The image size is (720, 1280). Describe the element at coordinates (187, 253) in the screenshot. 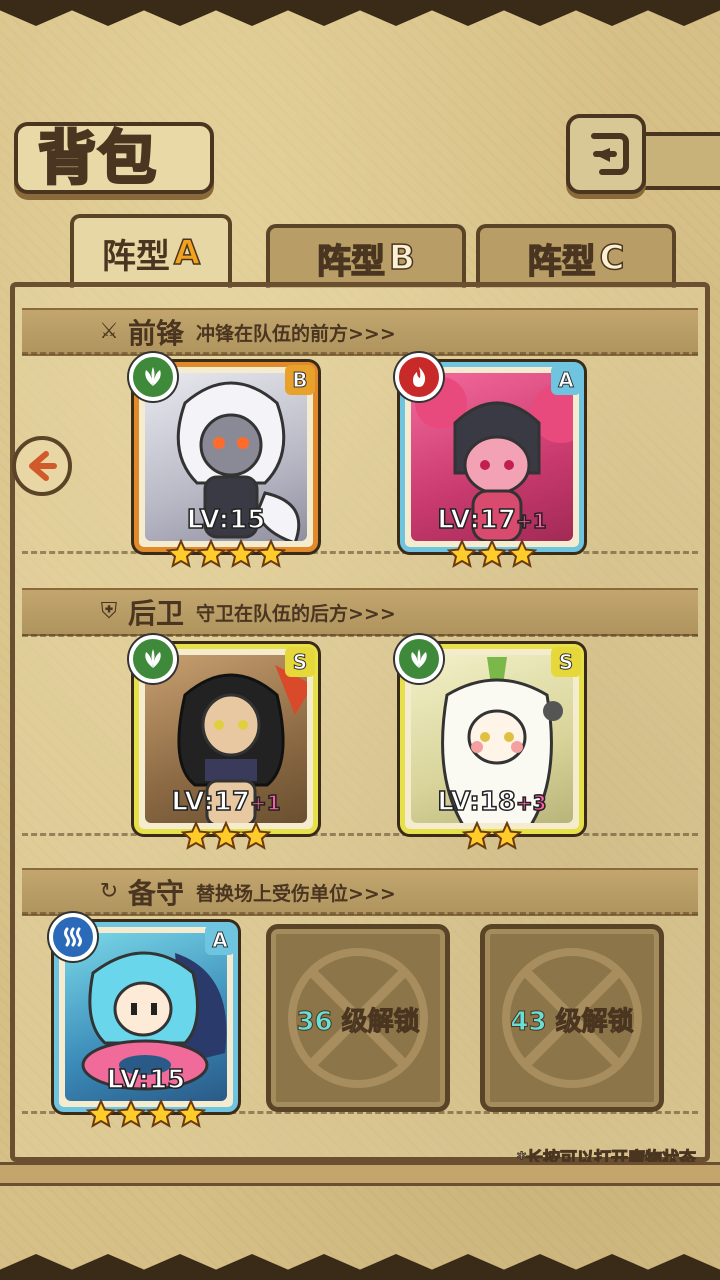

I see `tab-letter: A` at that location.